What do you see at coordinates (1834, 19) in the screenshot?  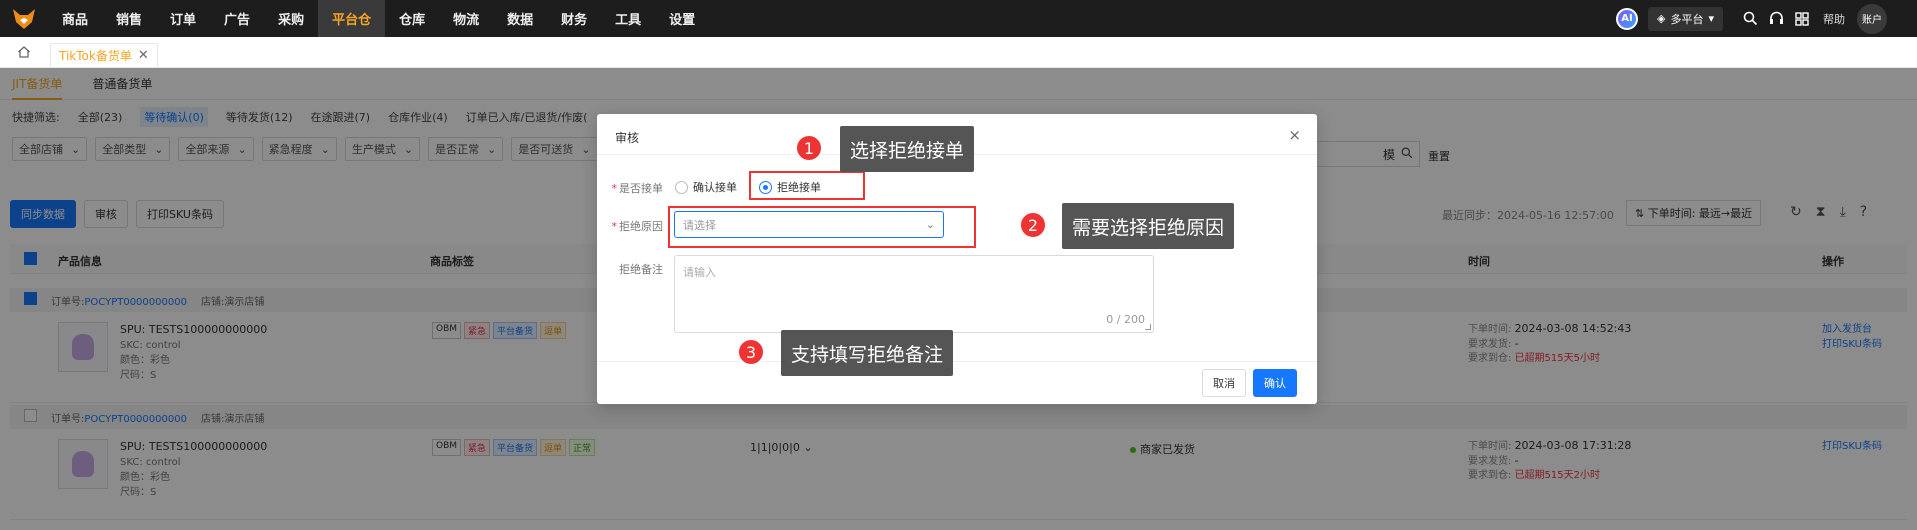 I see `help-link: 帮助` at bounding box center [1834, 19].